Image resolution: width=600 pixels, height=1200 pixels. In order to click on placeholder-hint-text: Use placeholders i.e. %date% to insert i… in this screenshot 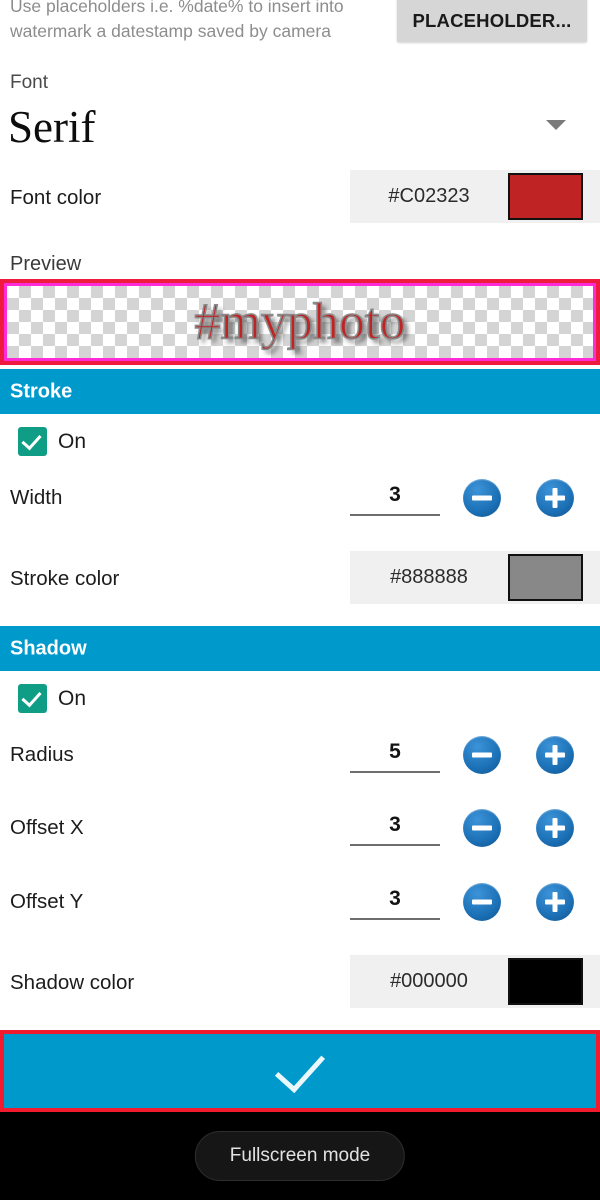, I will do `click(177, 20)`.